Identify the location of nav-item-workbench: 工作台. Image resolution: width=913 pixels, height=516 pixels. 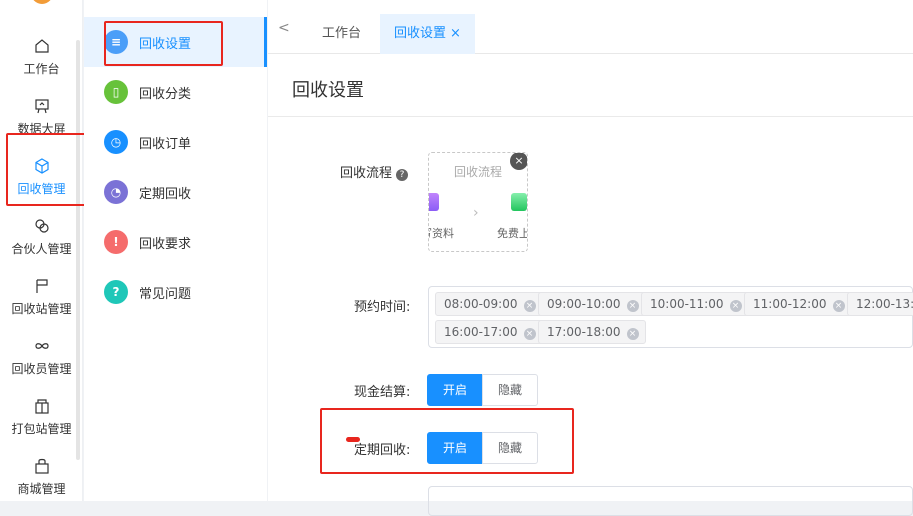
(41, 58).